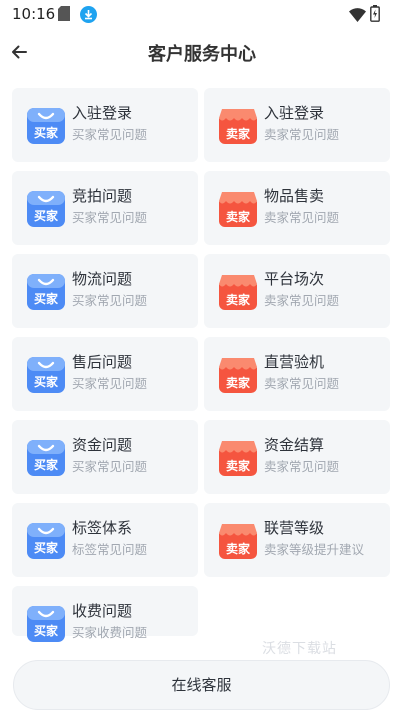  Describe the element at coordinates (64, 15) in the screenshot. I see `sd-card-icon` at that location.